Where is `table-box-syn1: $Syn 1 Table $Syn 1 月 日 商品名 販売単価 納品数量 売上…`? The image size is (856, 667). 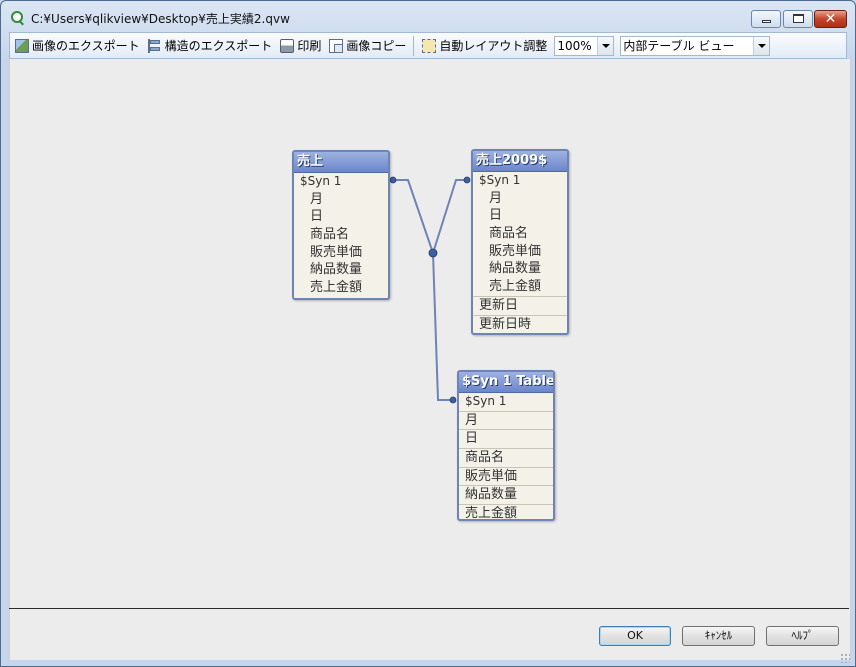
table-box-syn1: $Syn 1 Table $Syn 1 月 日 商品名 販売単価 納品数量 売上… is located at coordinates (506, 445).